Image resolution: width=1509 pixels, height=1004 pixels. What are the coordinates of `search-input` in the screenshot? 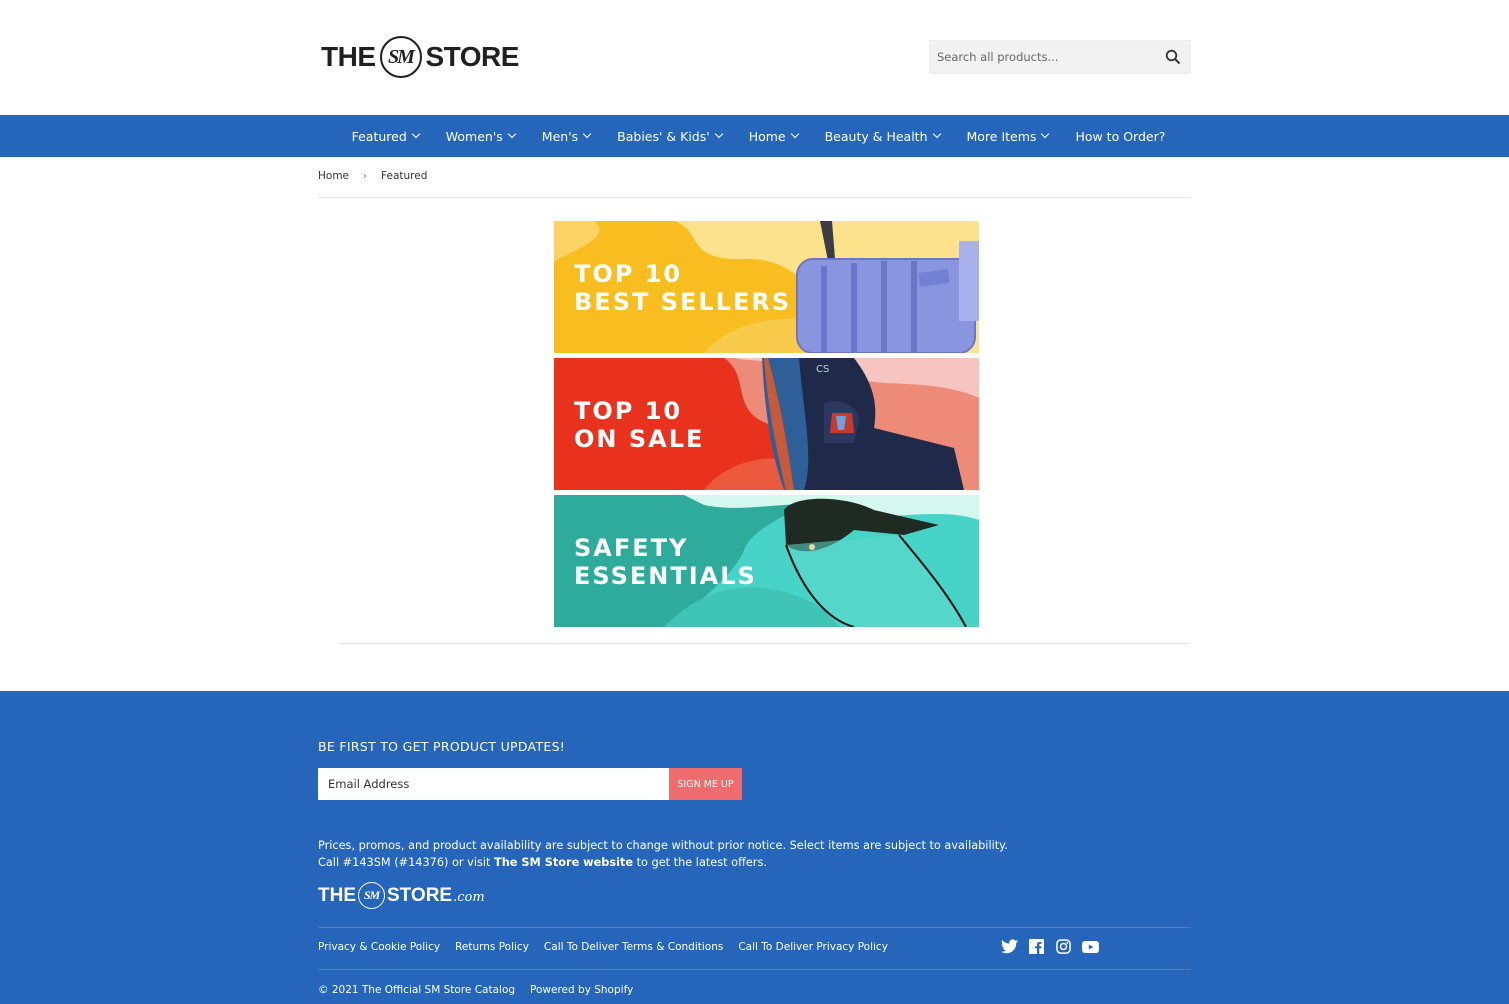 It's located at (1043, 57).